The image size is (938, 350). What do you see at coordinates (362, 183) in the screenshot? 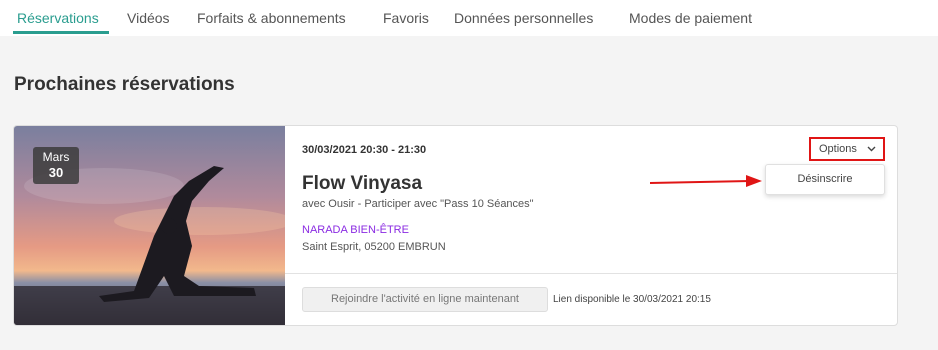
I see `class-title: Flow Vinyasa` at bounding box center [362, 183].